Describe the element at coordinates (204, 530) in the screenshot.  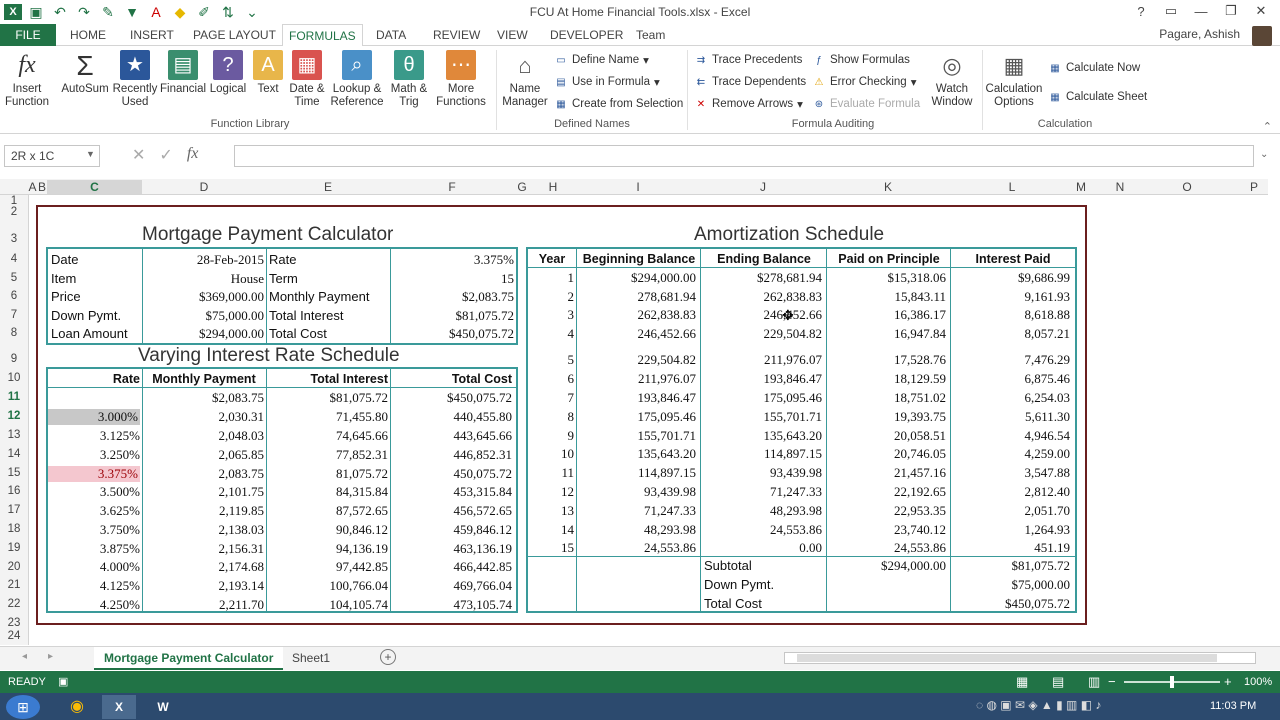
I see `varying-cell: 2,138.03` at that location.